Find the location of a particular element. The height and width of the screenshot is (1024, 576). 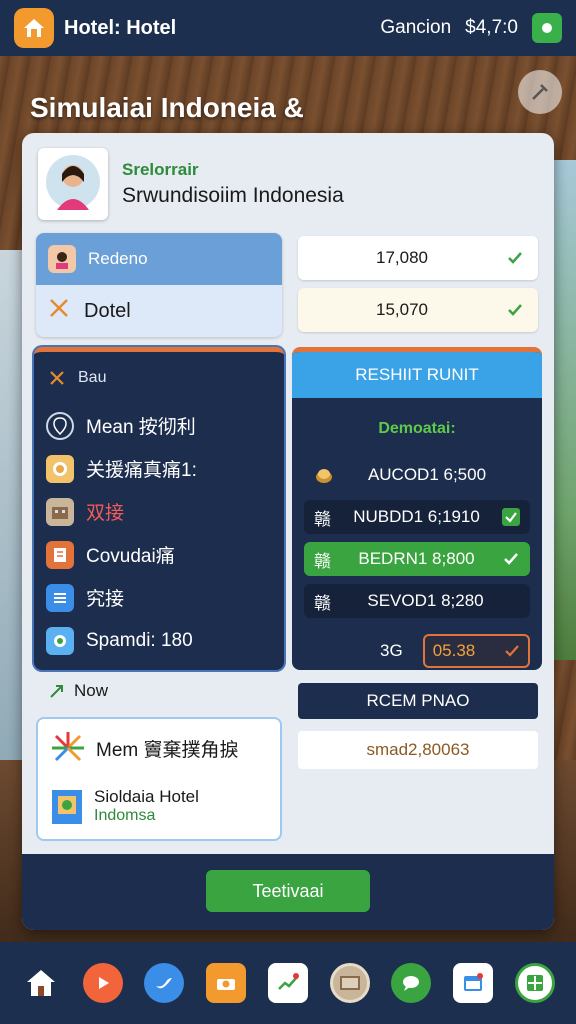

avatar is located at coordinates (73, 184).